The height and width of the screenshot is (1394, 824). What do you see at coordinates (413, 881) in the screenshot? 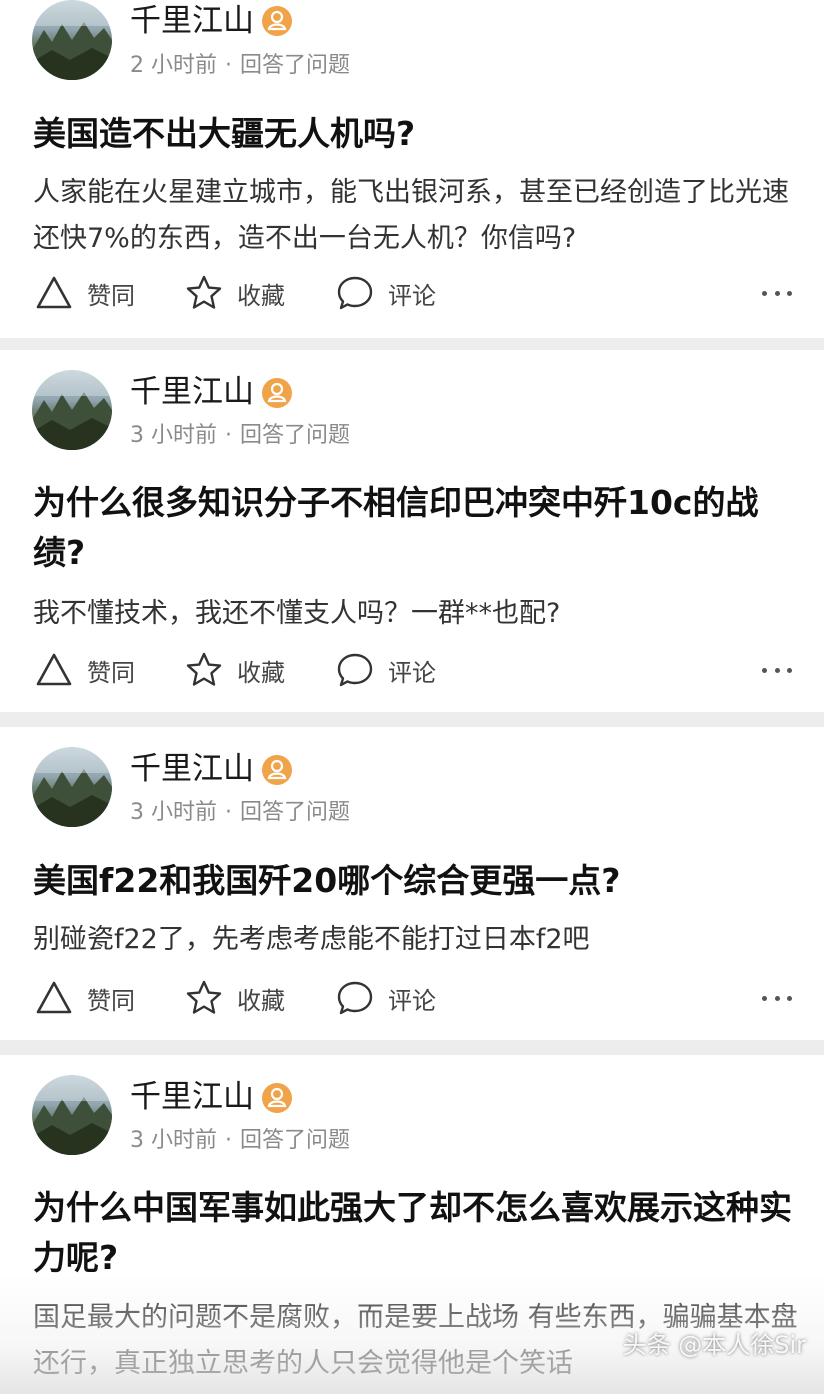
I see `question-title: 美国f22和我国歼20哪个综合更强一点?` at bounding box center [413, 881].